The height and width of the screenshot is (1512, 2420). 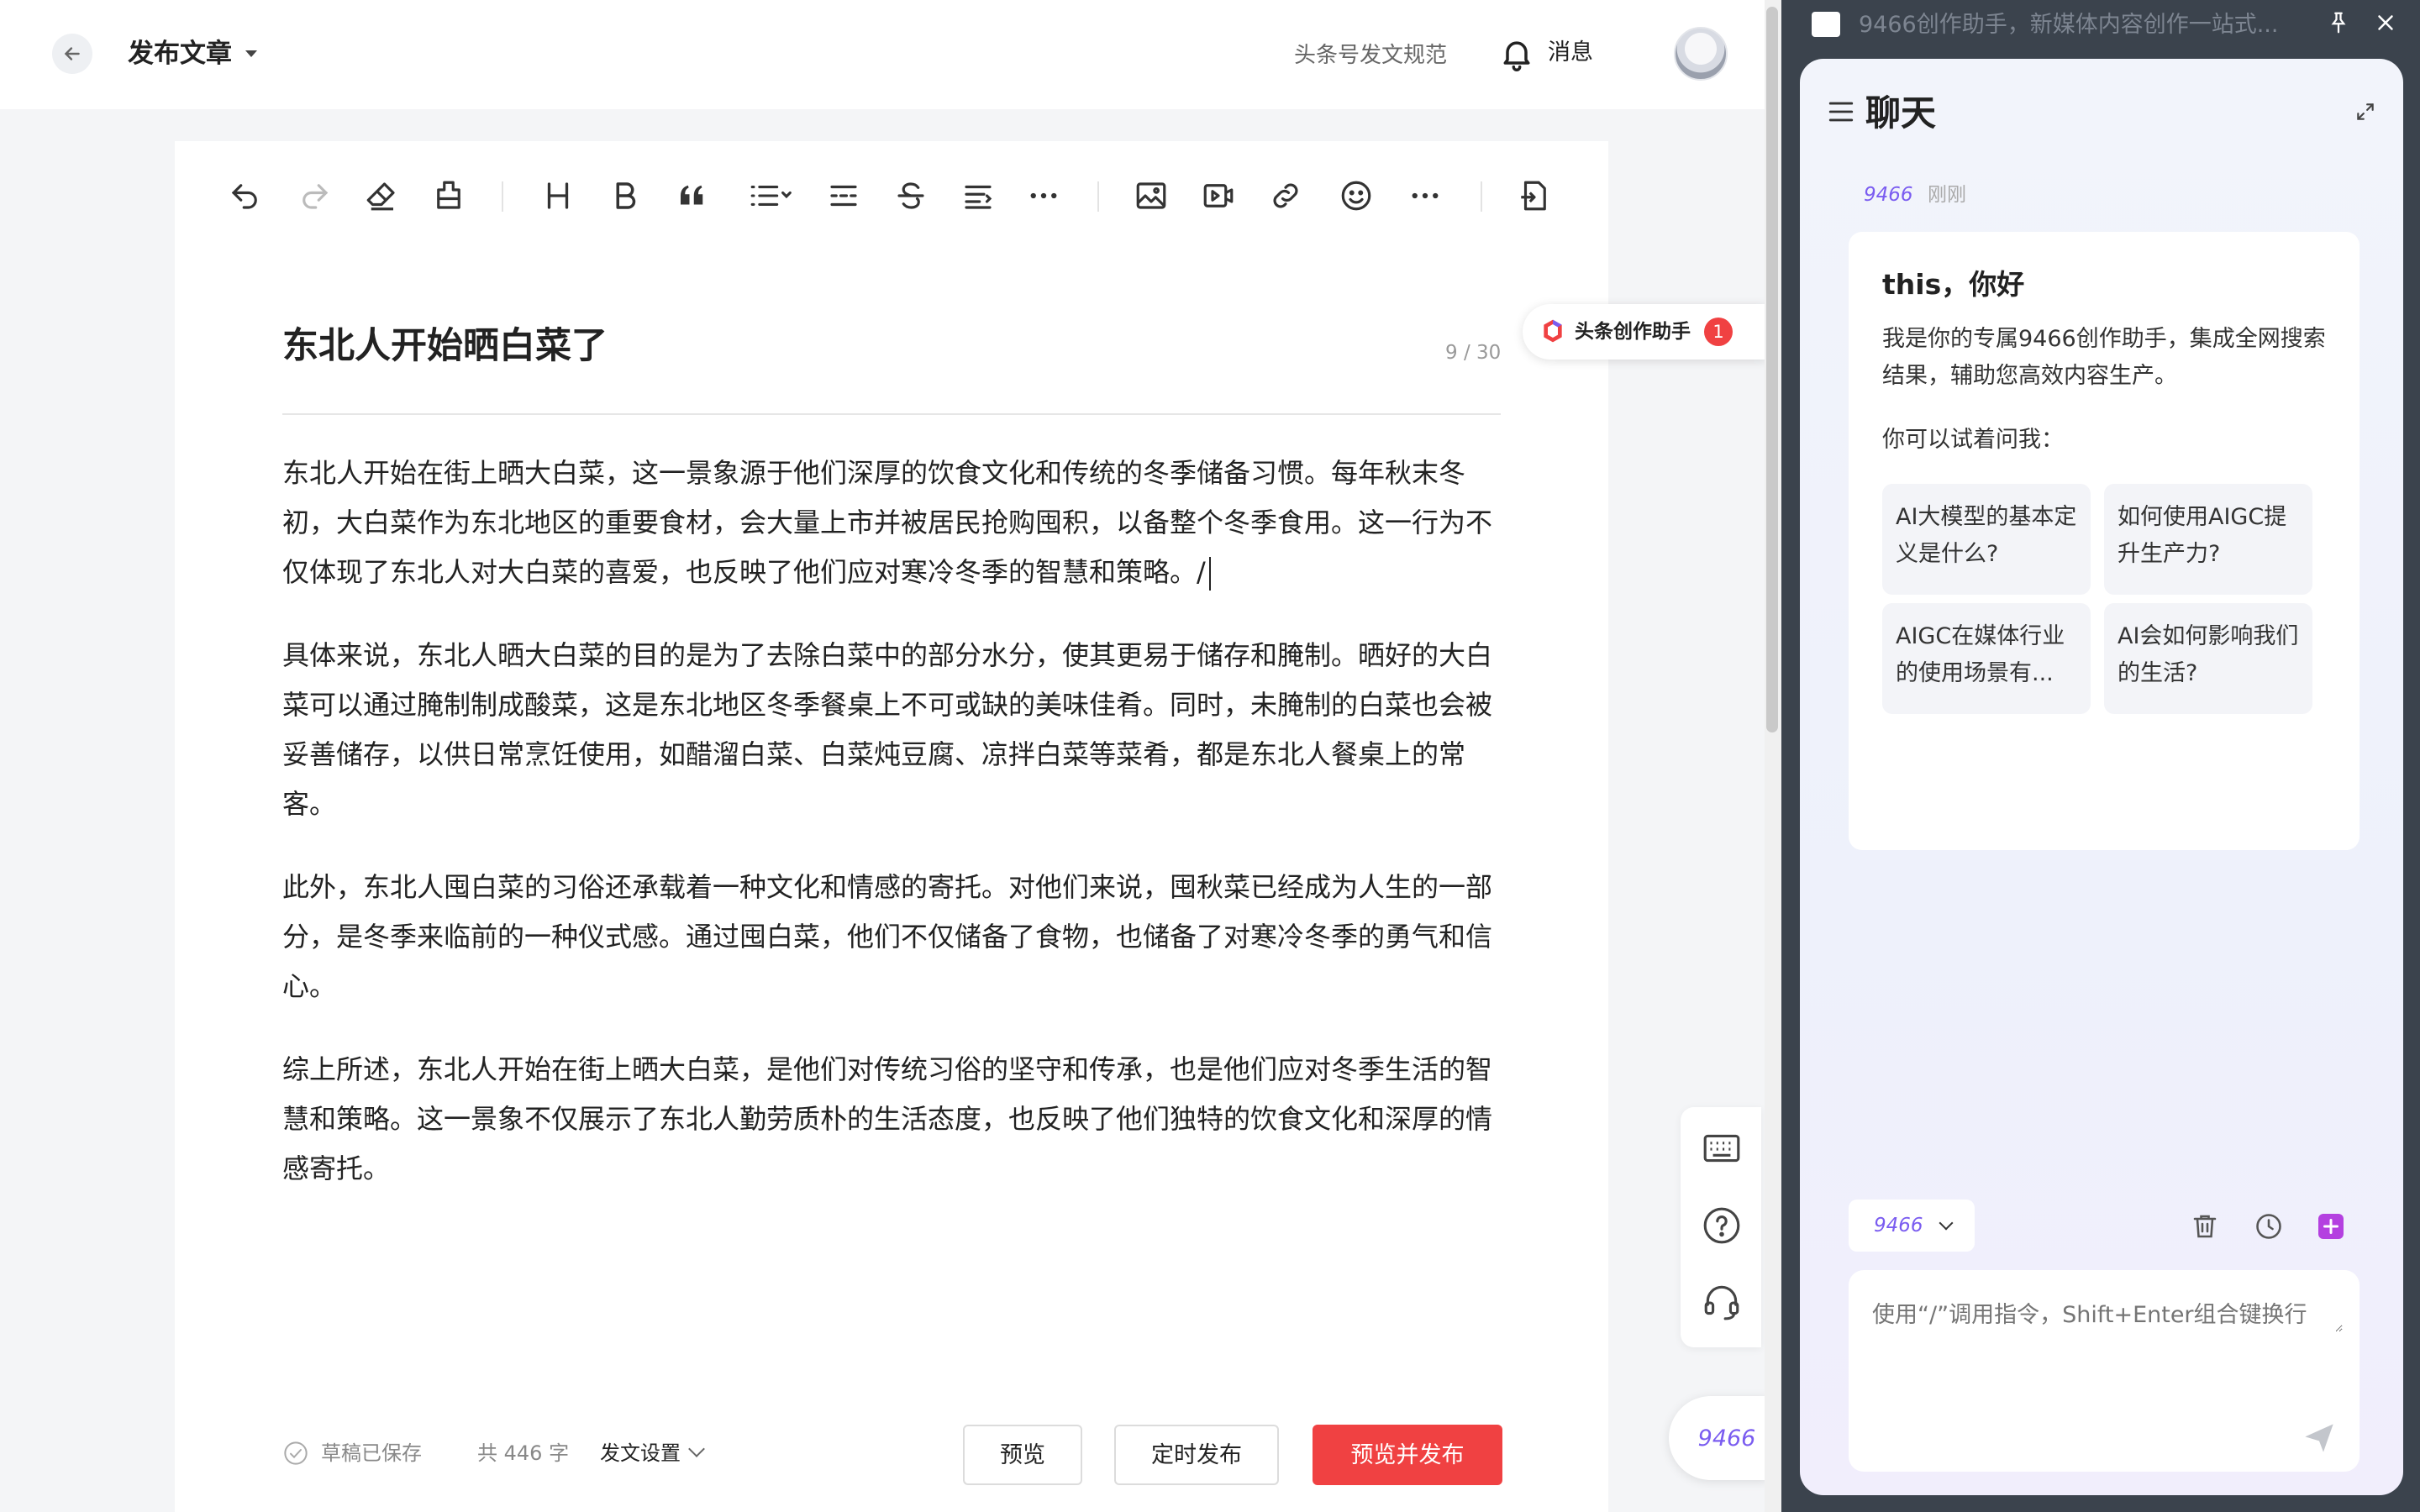 What do you see at coordinates (1986, 539) in the screenshot?
I see `suggestion-chip: AI大模型的基本定义是什么?` at bounding box center [1986, 539].